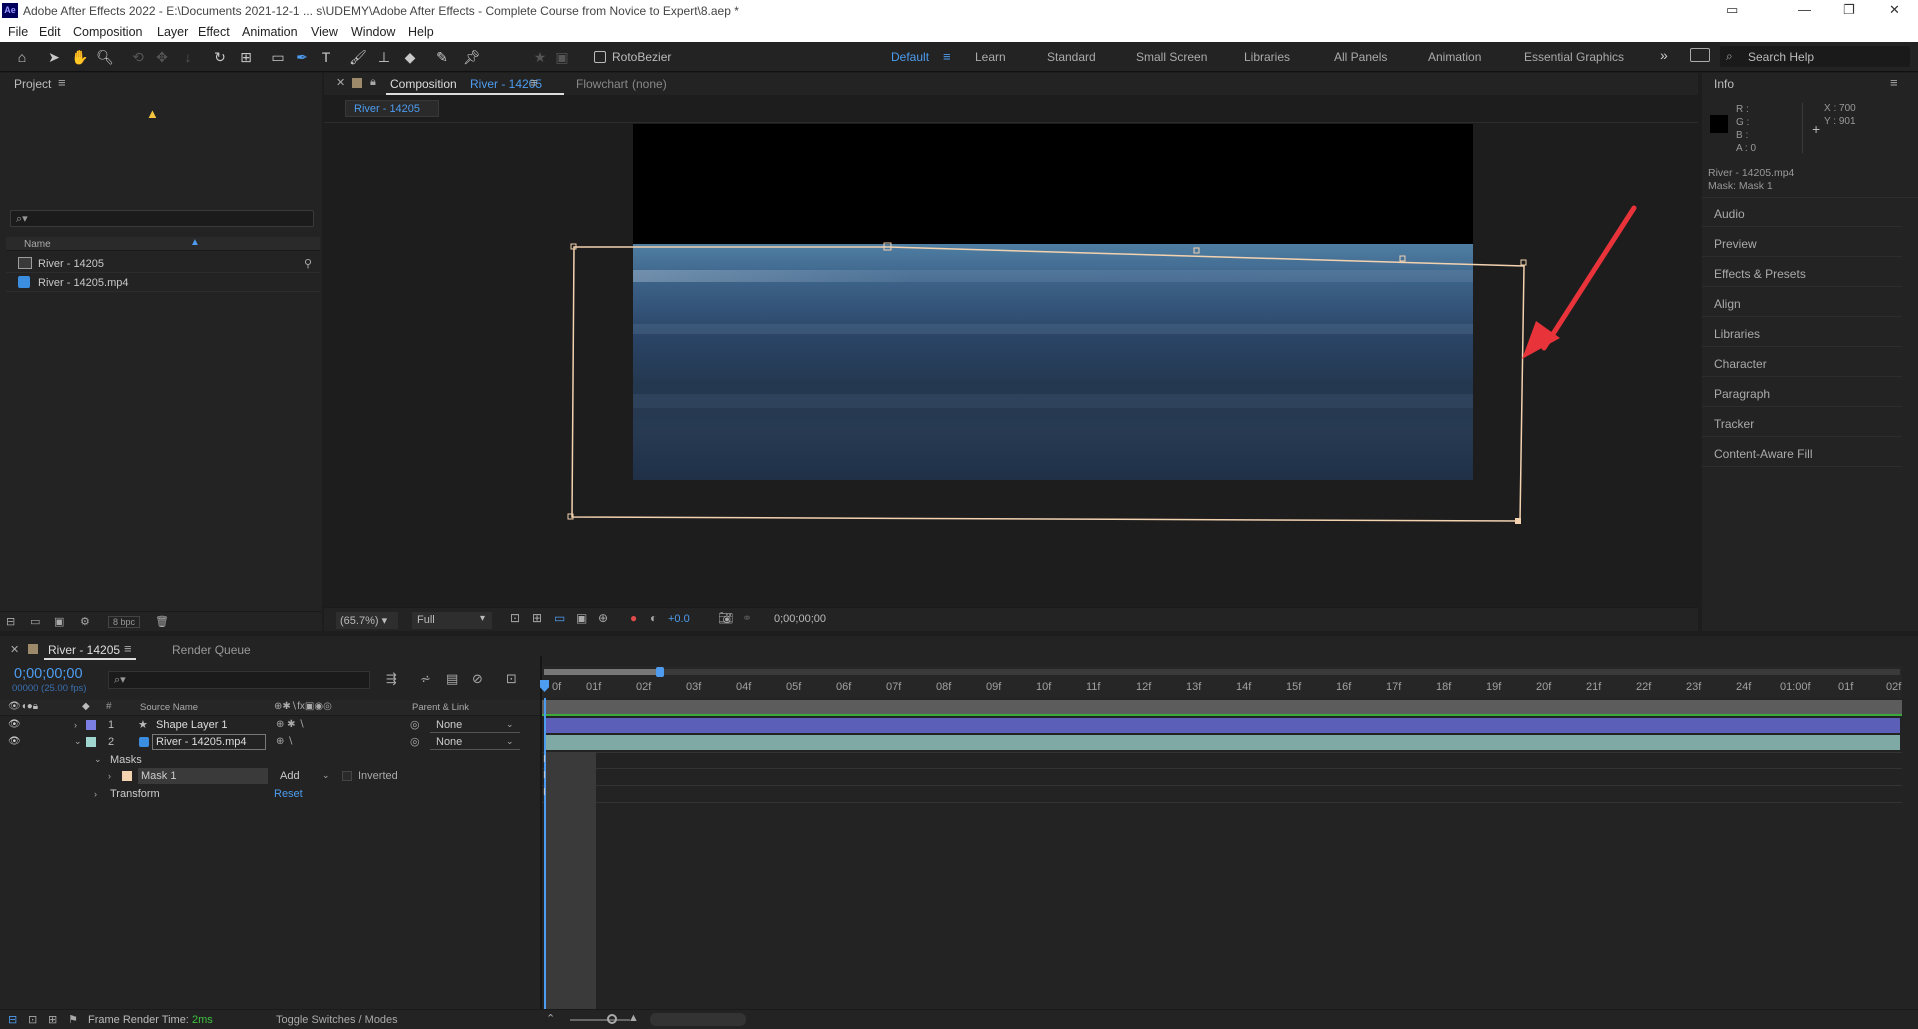 The image size is (1918, 1029). Describe the element at coordinates (633, 618) in the screenshot. I see `channel-icon: ●` at that location.